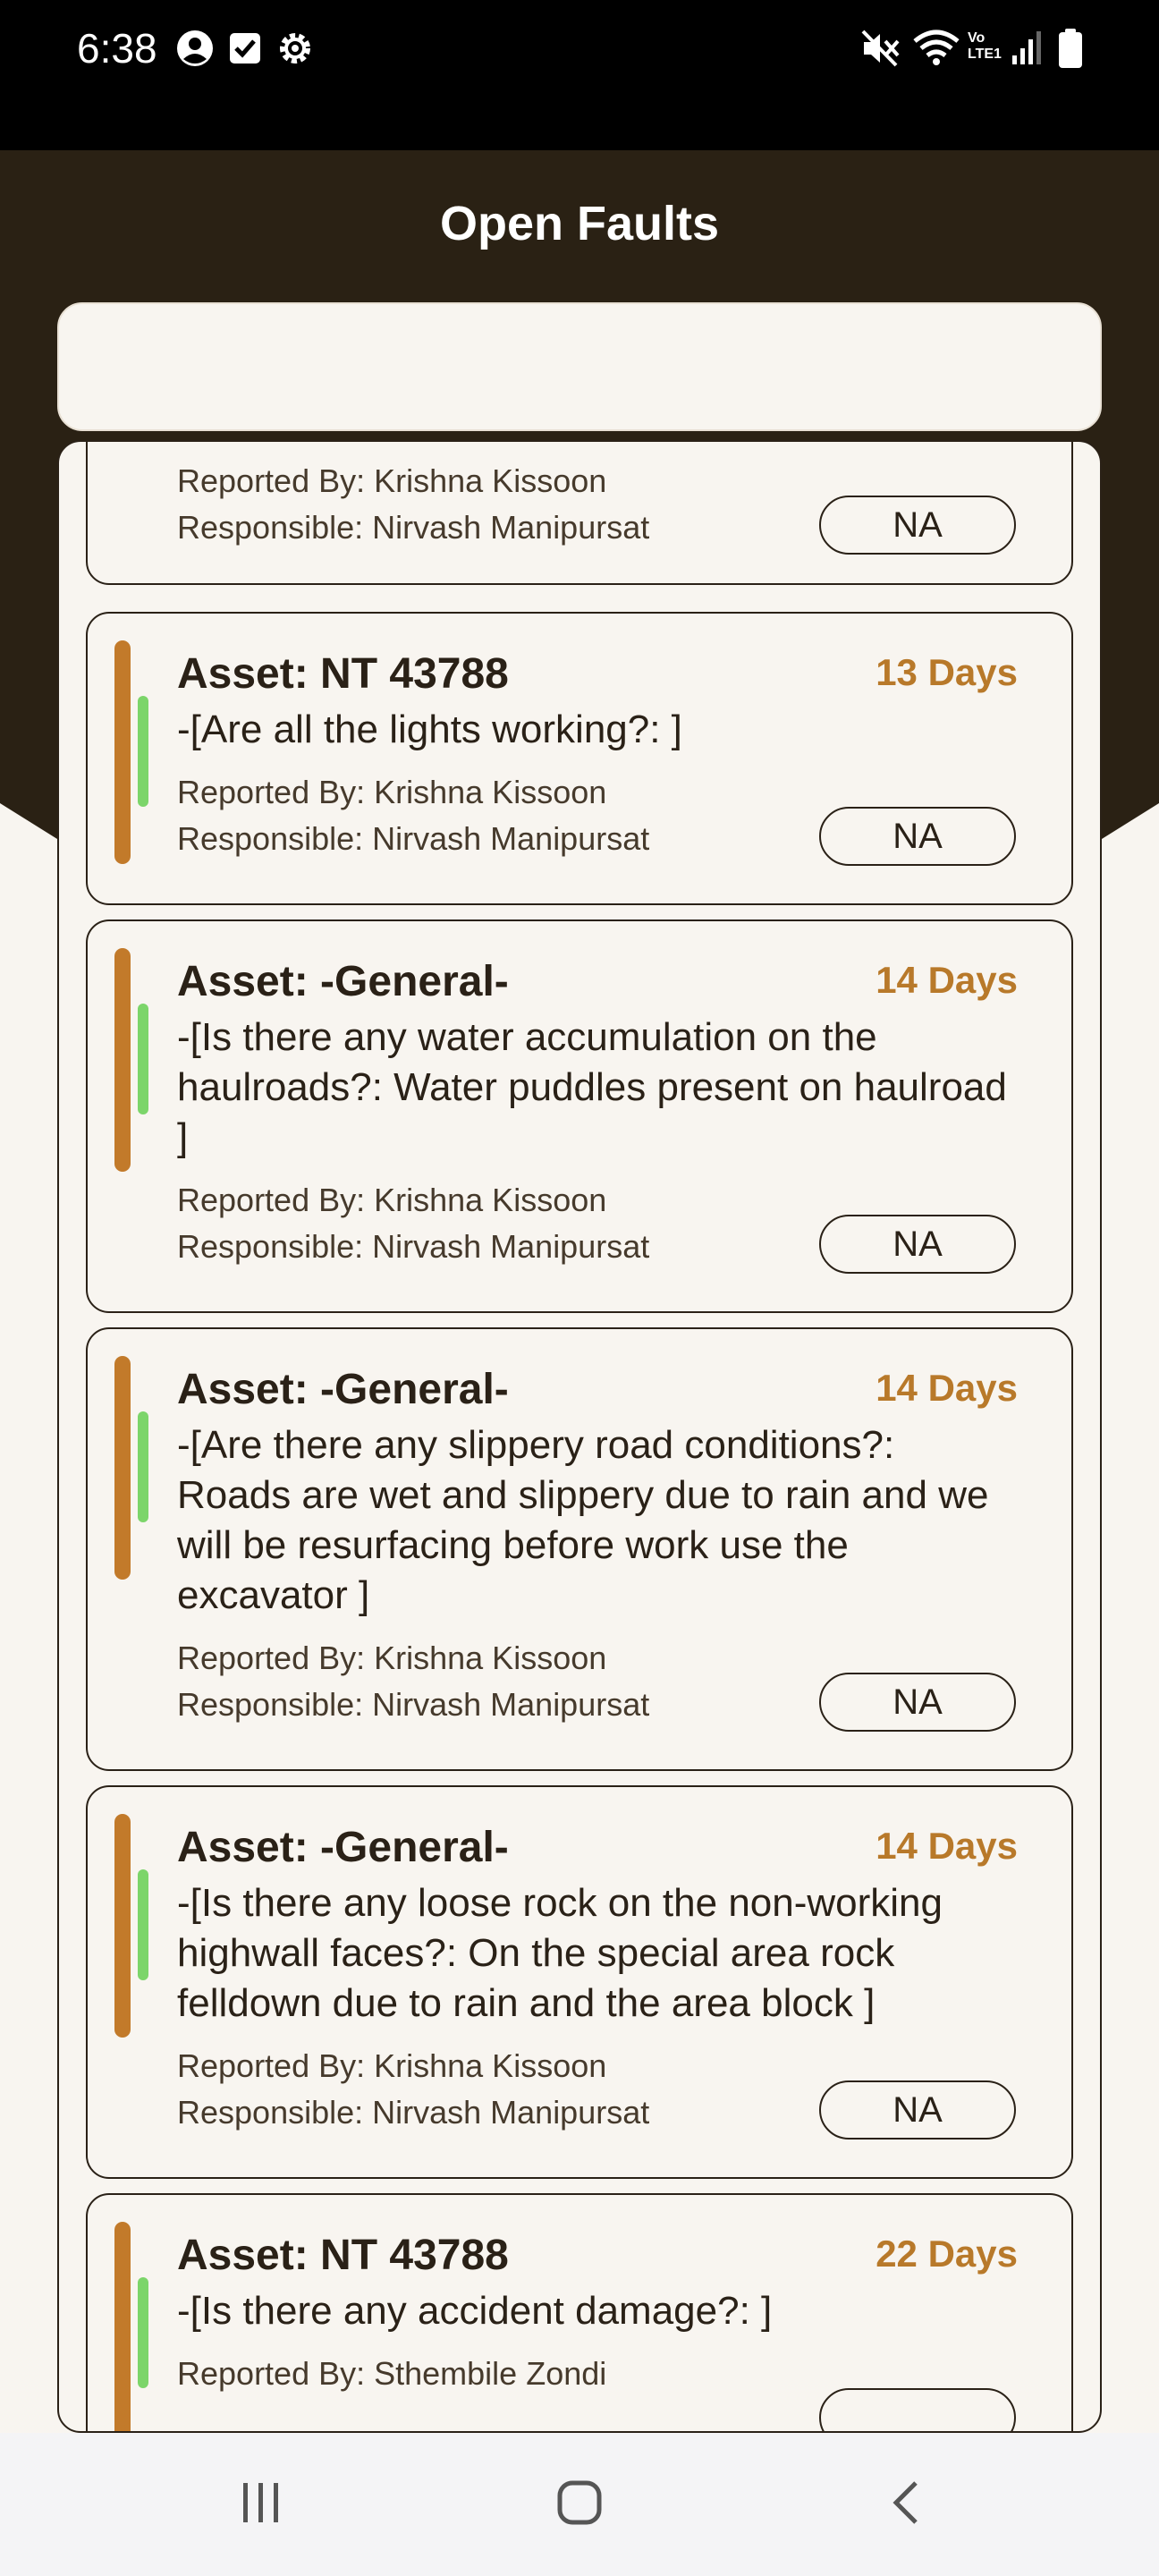 Image resolution: width=1159 pixels, height=2576 pixels. Describe the element at coordinates (937, 47) in the screenshot. I see `wifi-icon` at that location.